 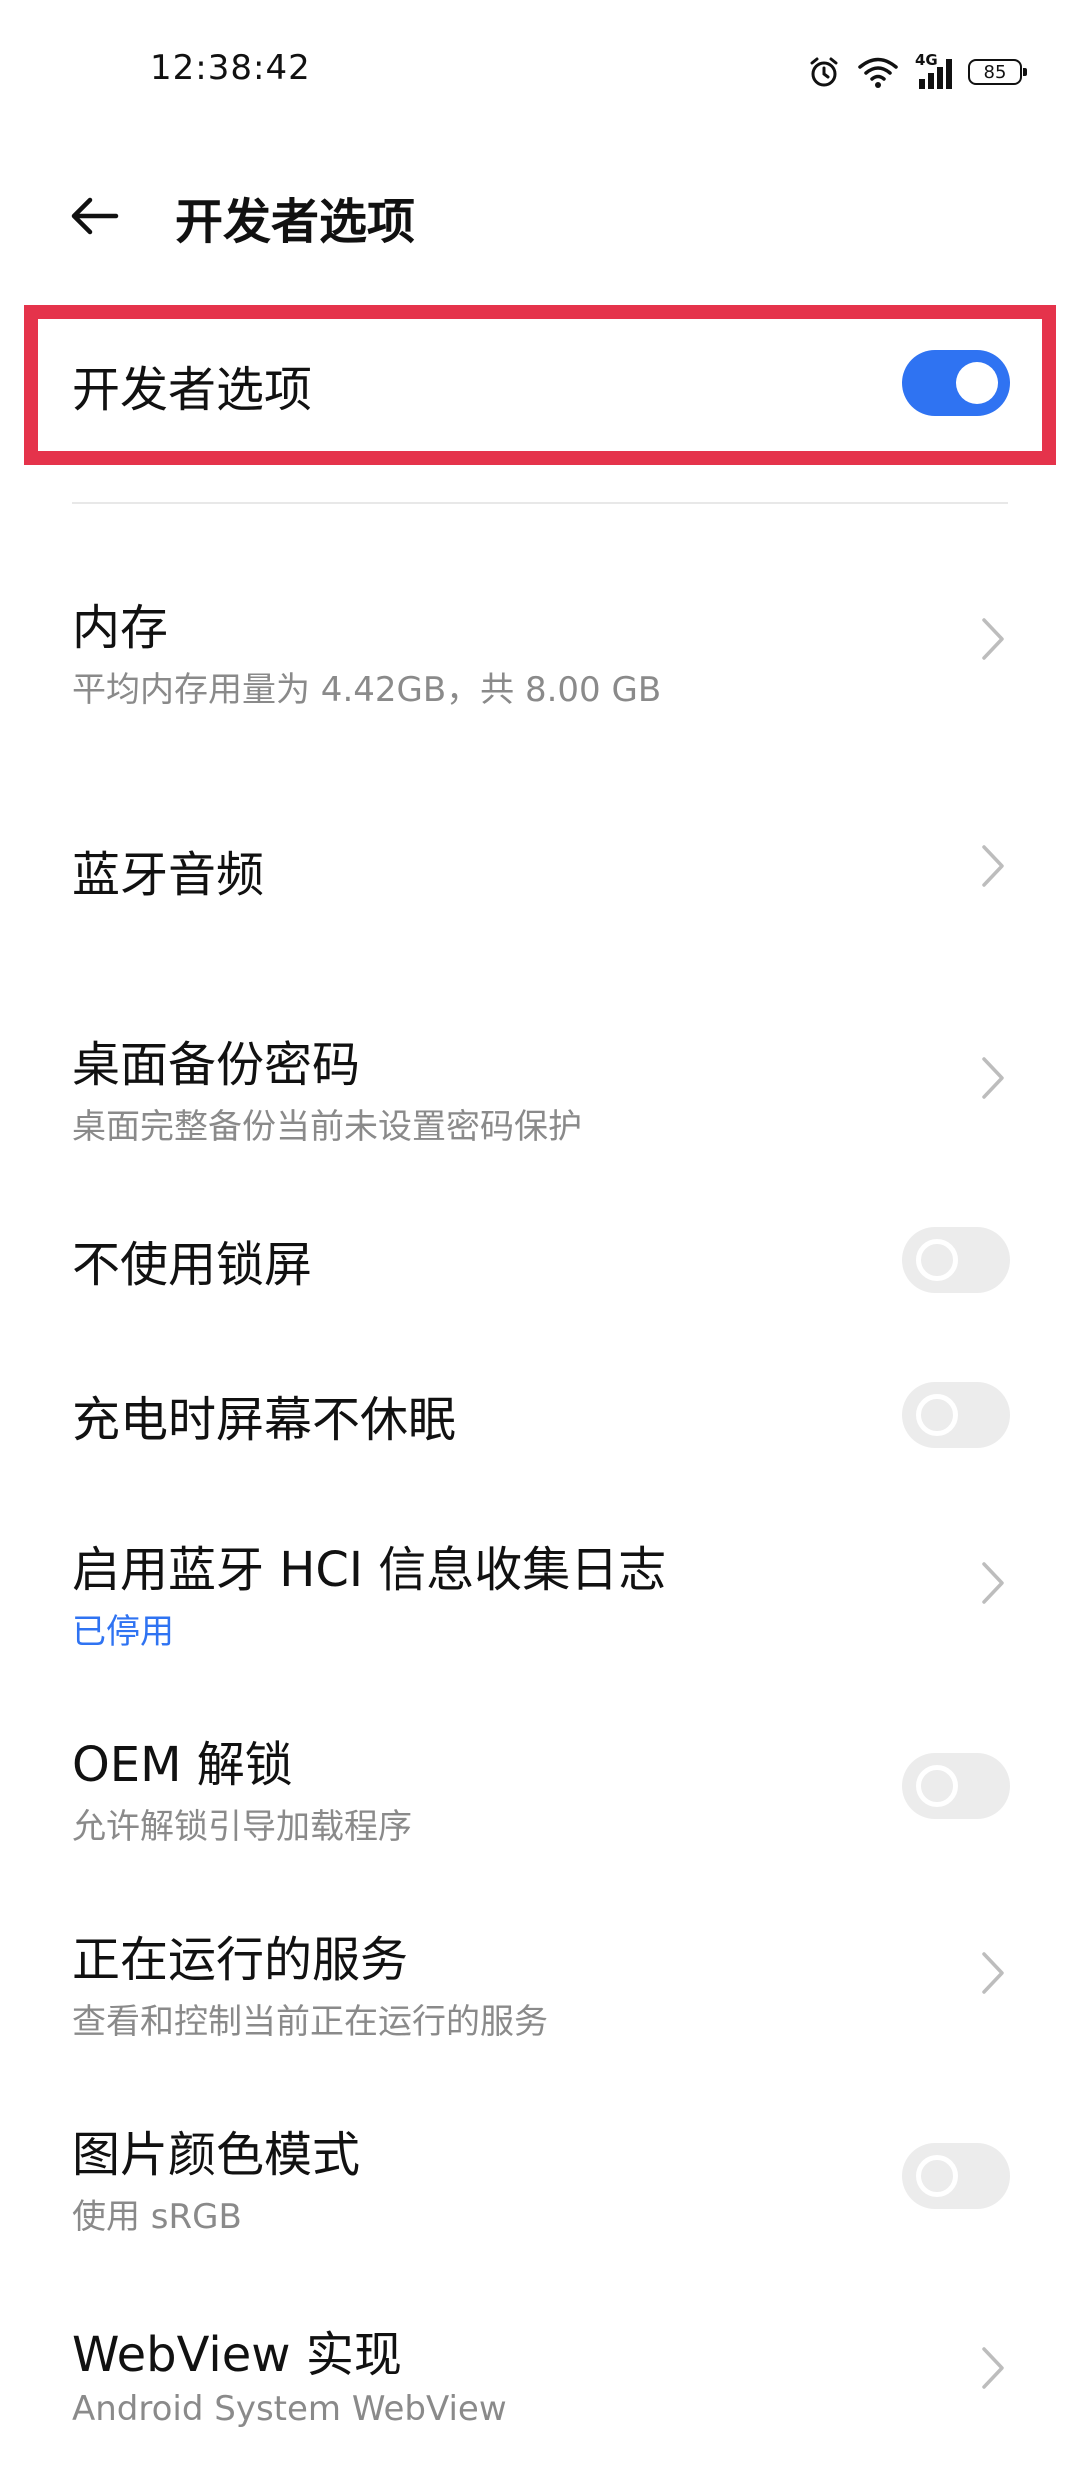 What do you see at coordinates (327, 1127) in the screenshot?
I see `setting-summary: 桌面完整备份当前未设置密码保护` at bounding box center [327, 1127].